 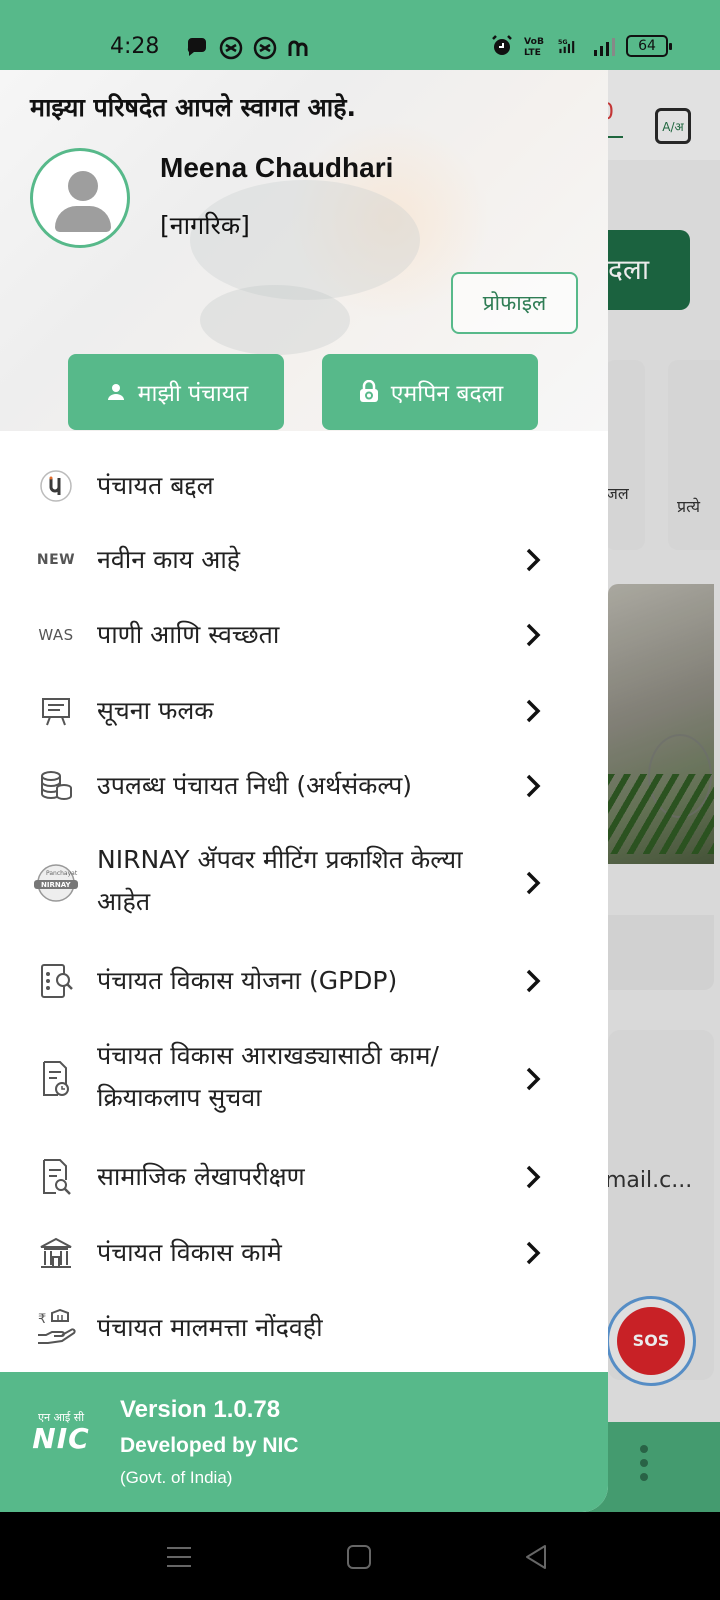 What do you see at coordinates (277, 167) in the screenshot?
I see `user-name: Meena Chaudhari` at bounding box center [277, 167].